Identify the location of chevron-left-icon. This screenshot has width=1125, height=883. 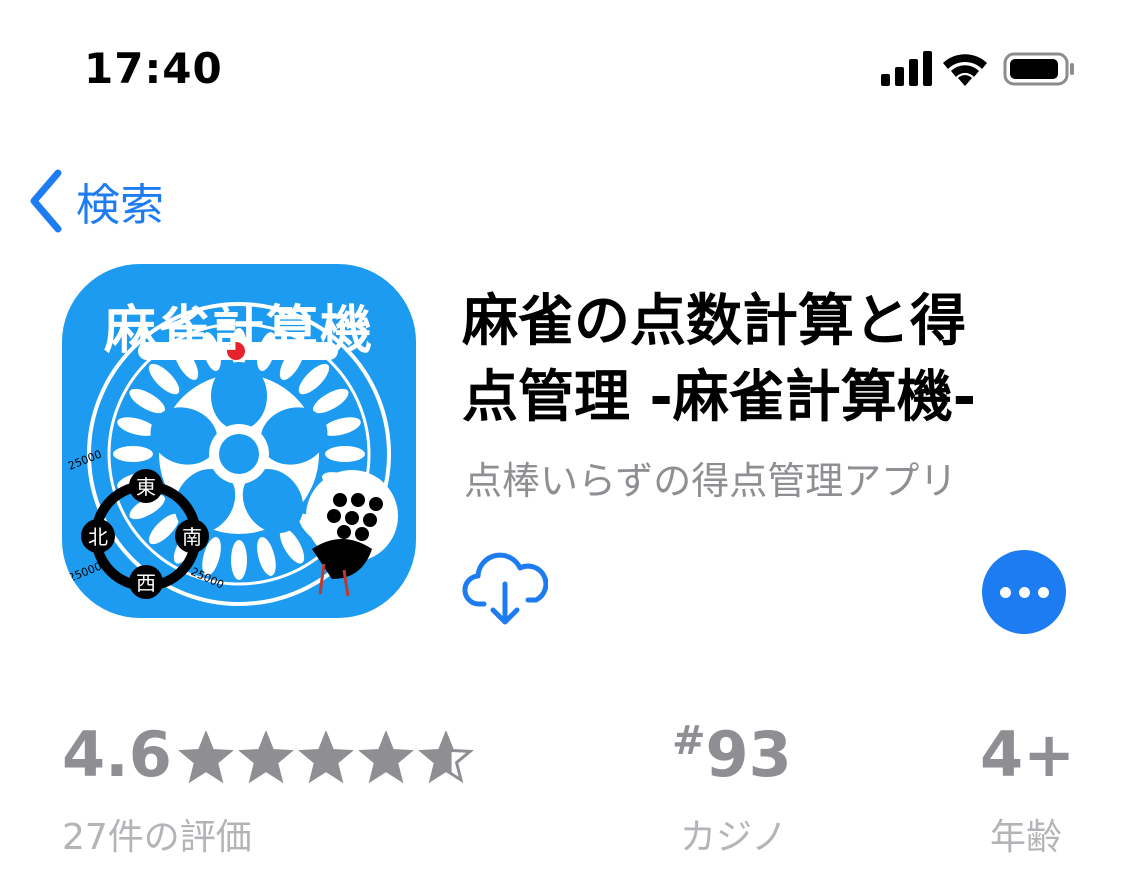
(46, 201).